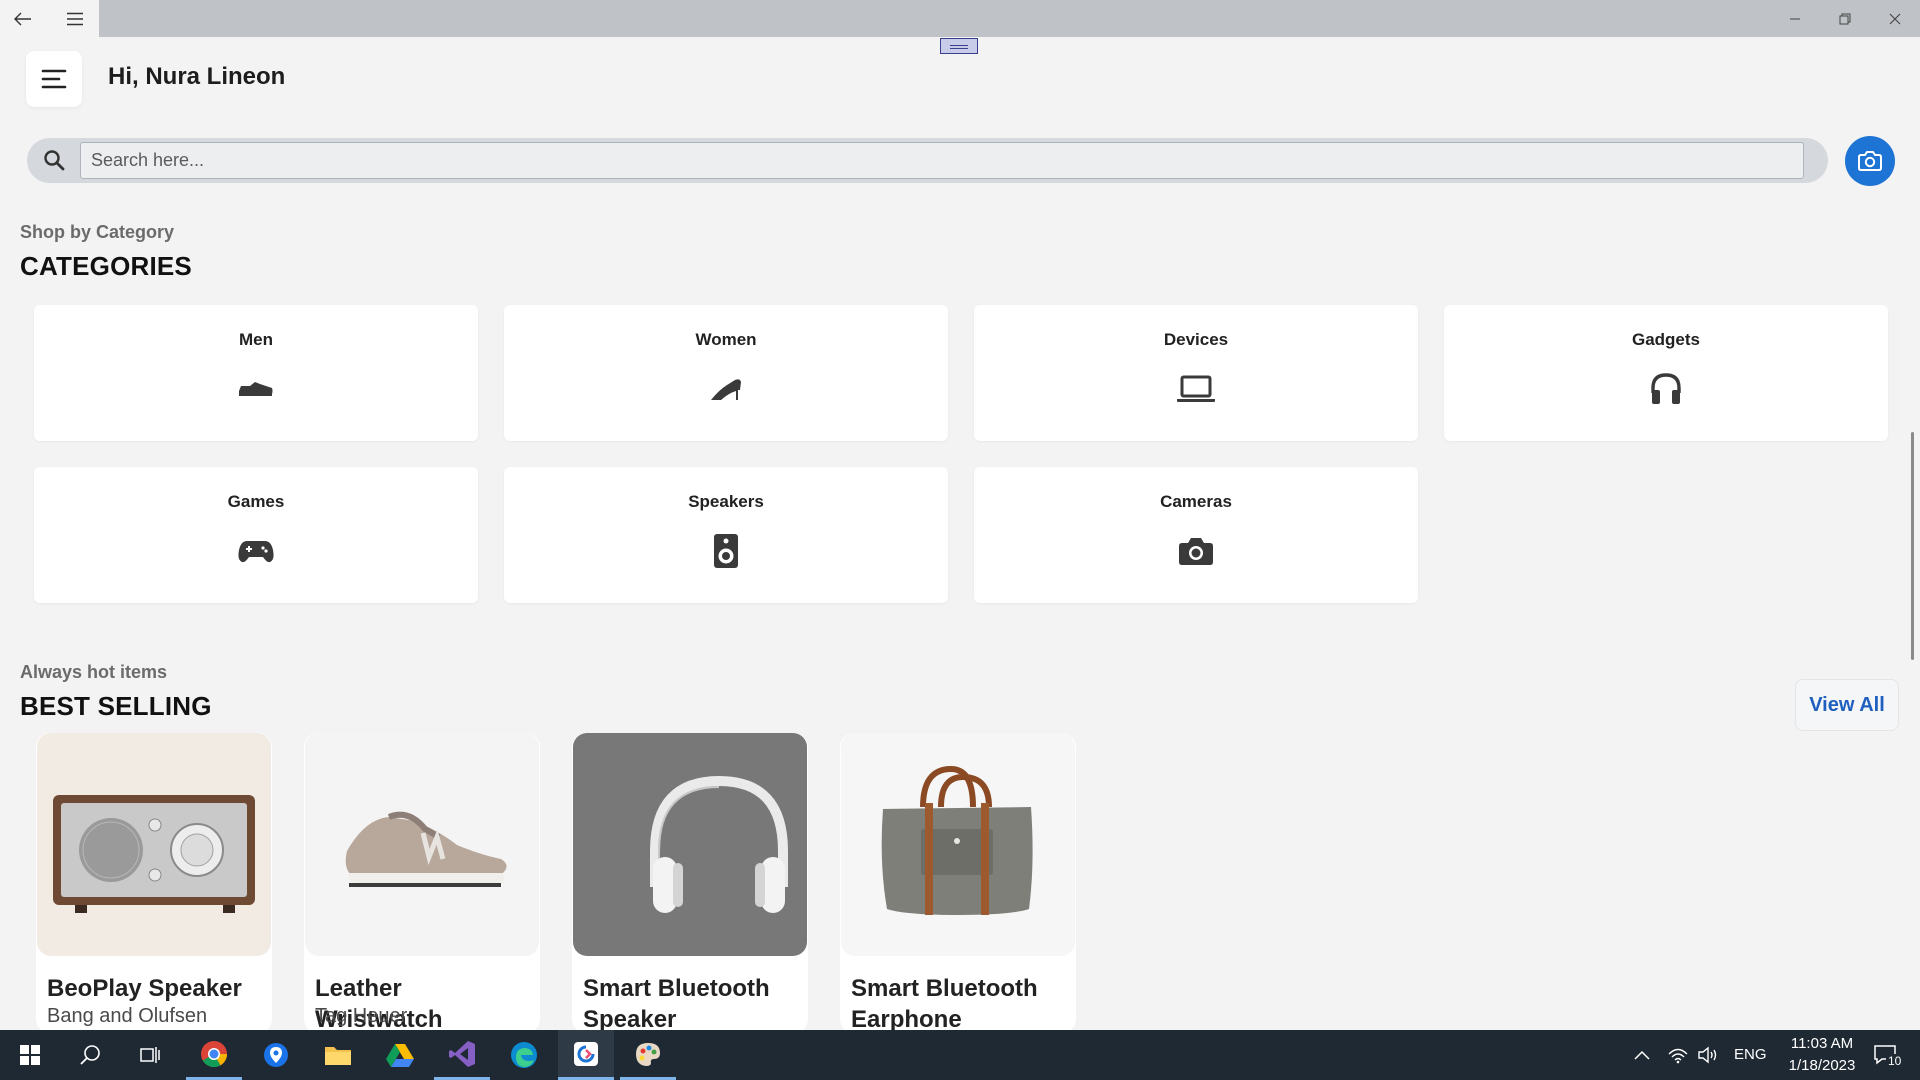  I want to click on taskbar-file-explorer, so click(338, 1055).